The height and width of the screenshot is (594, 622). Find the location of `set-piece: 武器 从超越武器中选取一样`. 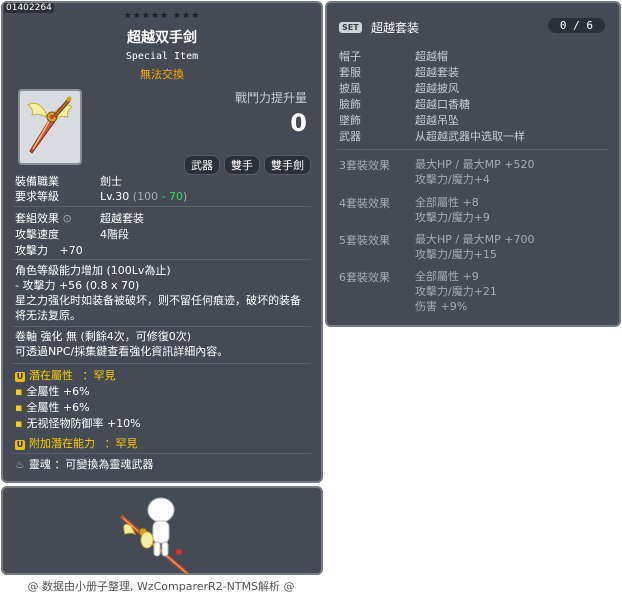

set-piece: 武器 从超越武器中选取一样 is located at coordinates (432, 136).